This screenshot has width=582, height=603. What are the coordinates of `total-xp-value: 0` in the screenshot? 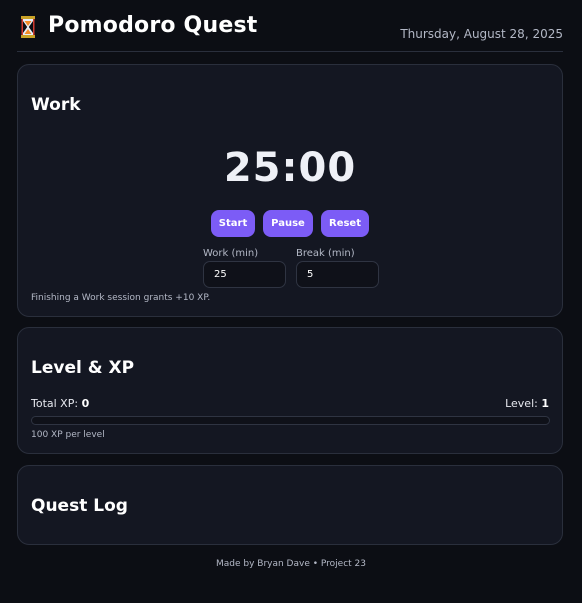 It's located at (85, 403).